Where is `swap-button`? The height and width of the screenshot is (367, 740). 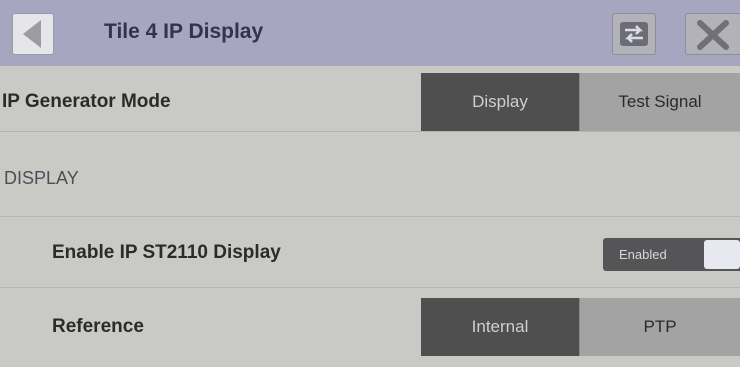 swap-button is located at coordinates (634, 34).